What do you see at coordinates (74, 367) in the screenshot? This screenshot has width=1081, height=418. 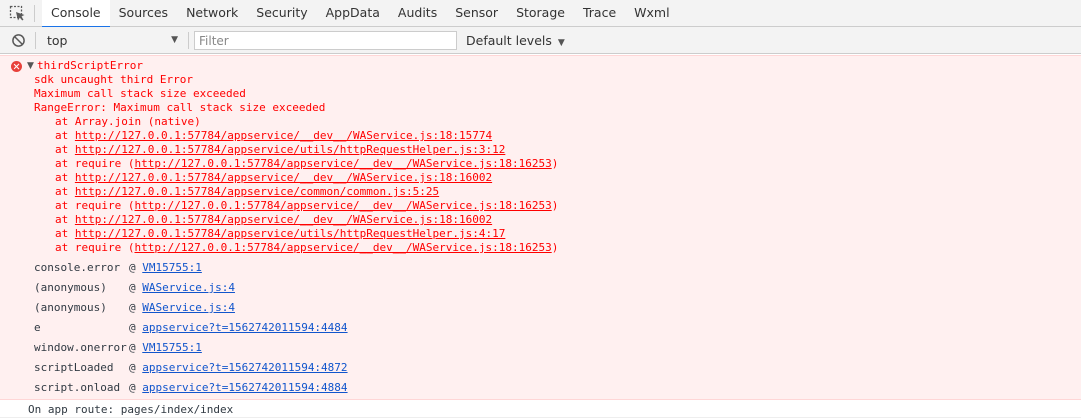 I see `call-stack-function: scriptLoaded` at bounding box center [74, 367].